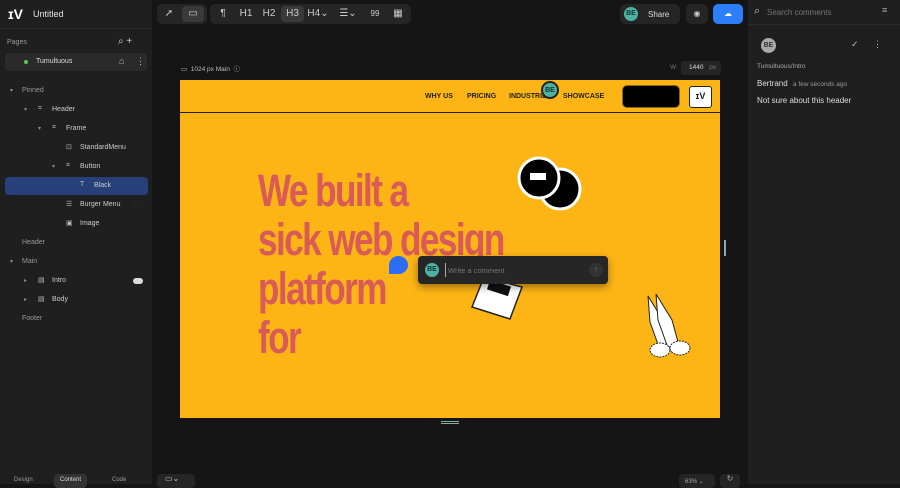 The height and width of the screenshot is (488, 900). Describe the element at coordinates (223, 14) in the screenshot. I see `paragraph-button: ¶` at that location.